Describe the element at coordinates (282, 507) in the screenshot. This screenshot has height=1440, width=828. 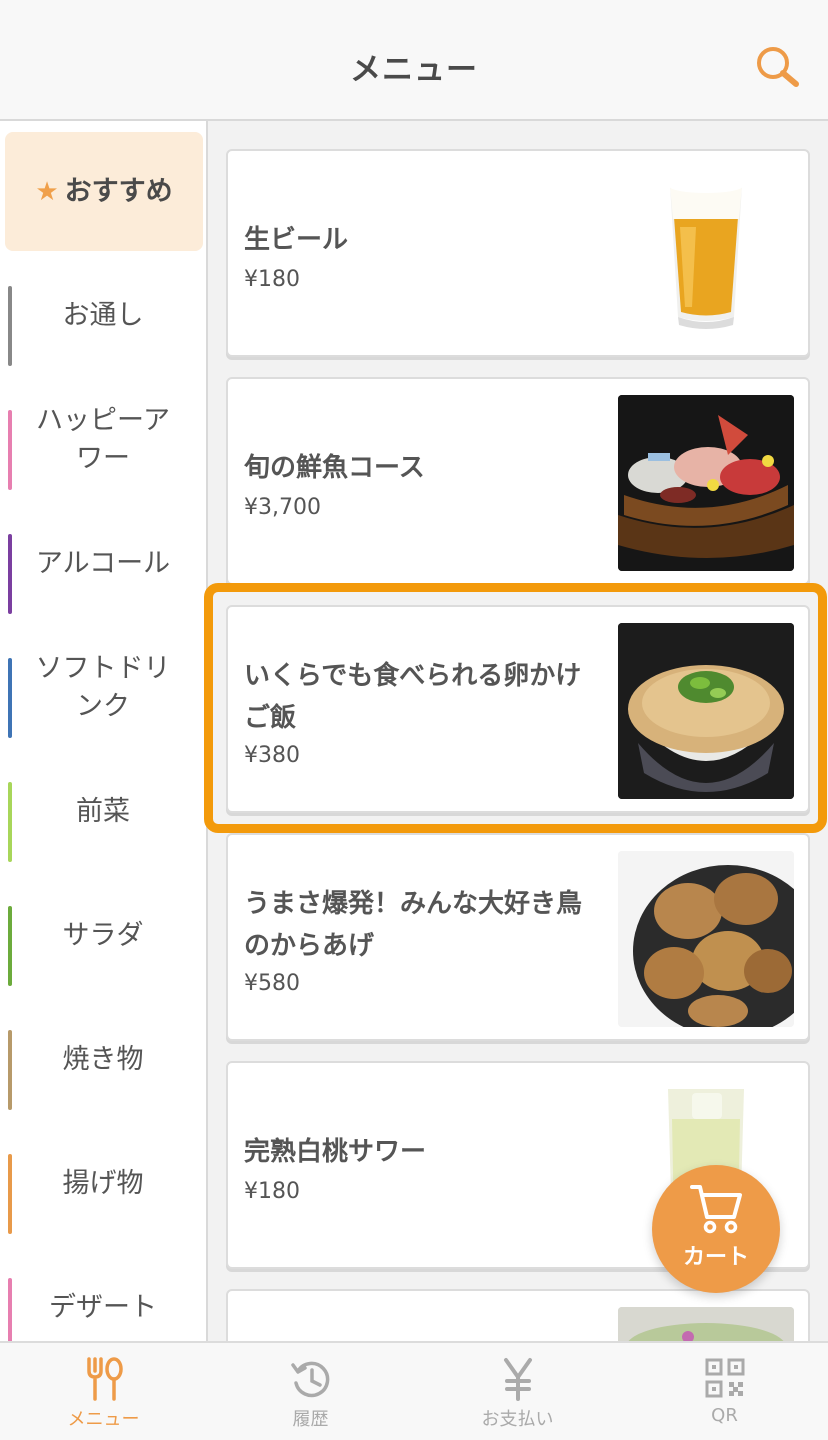
I see `menu-item-price: ¥3,700` at that location.